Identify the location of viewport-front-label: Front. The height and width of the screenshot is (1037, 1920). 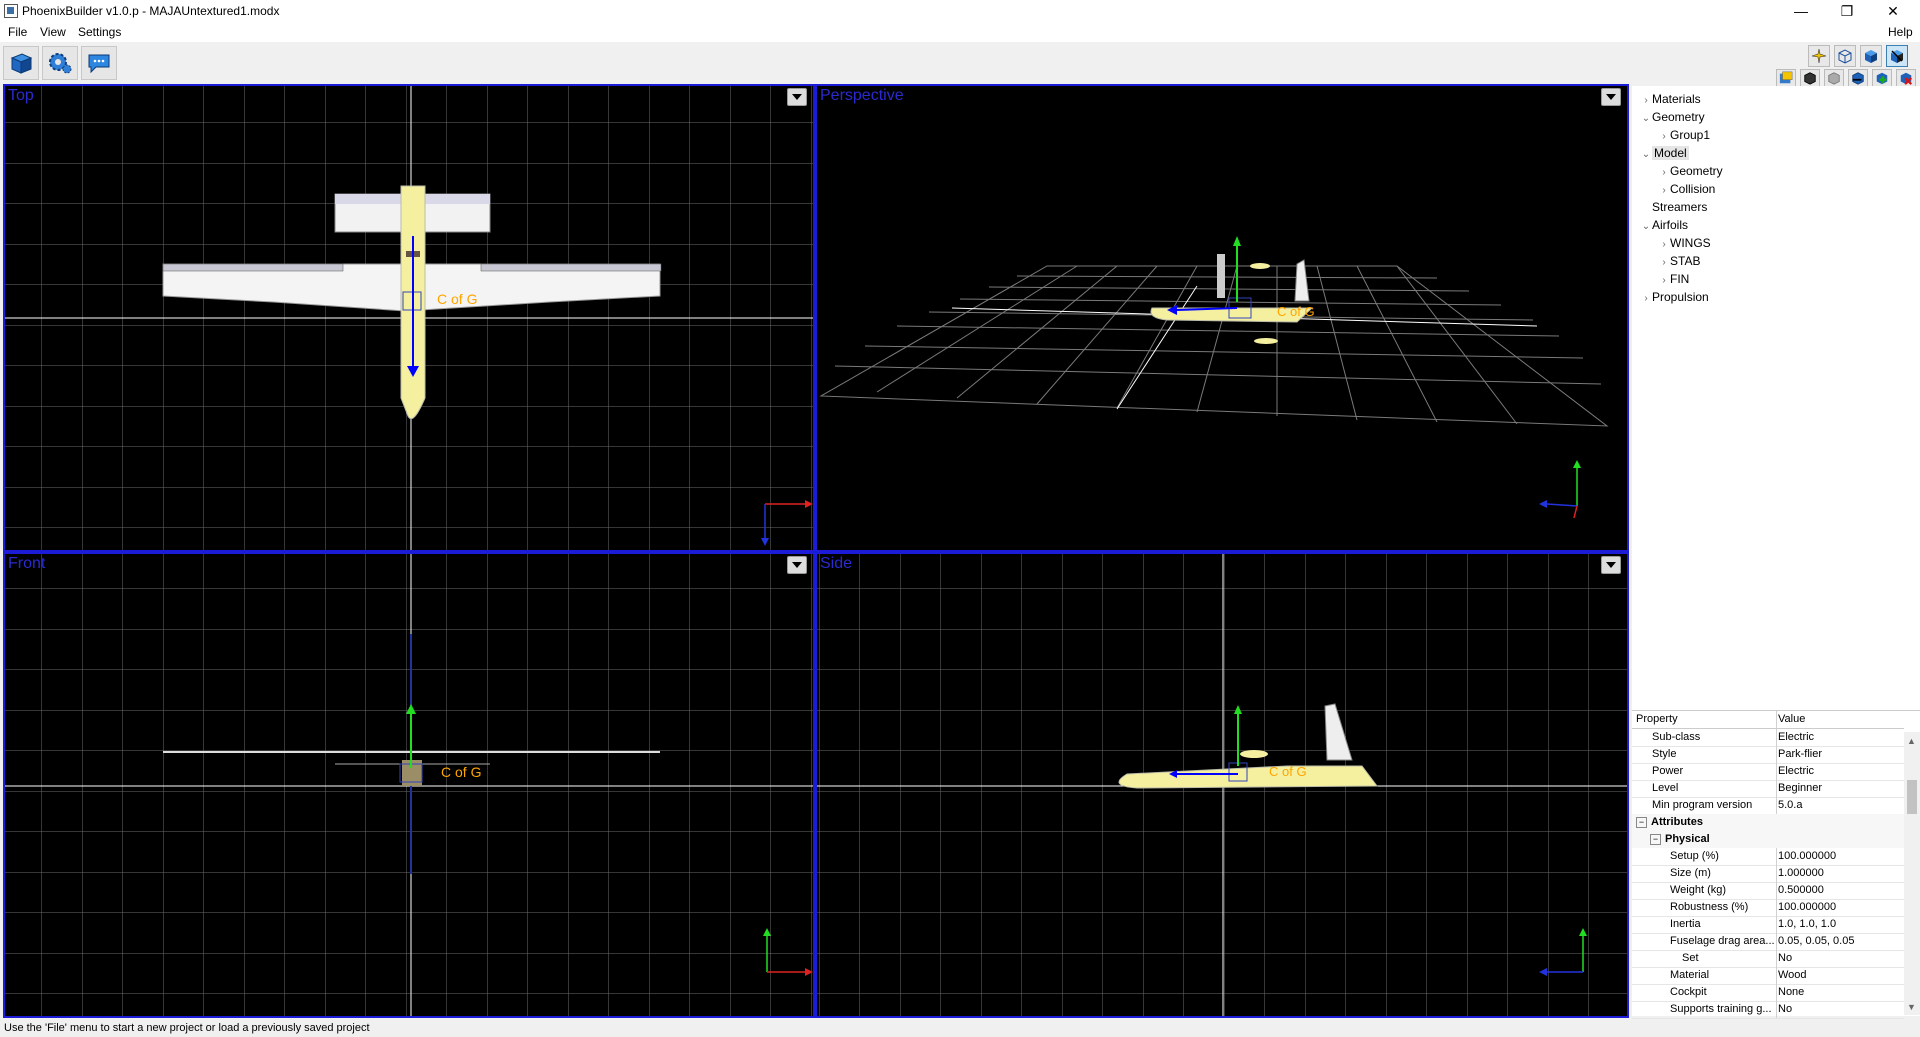
(27, 563).